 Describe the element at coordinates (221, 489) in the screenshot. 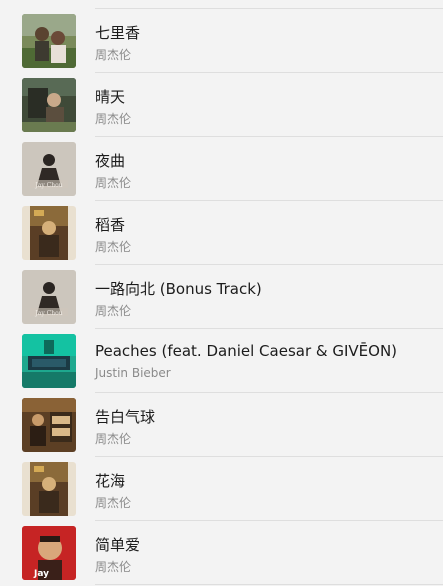

I see `song-row: 花海 周杰伦` at that location.